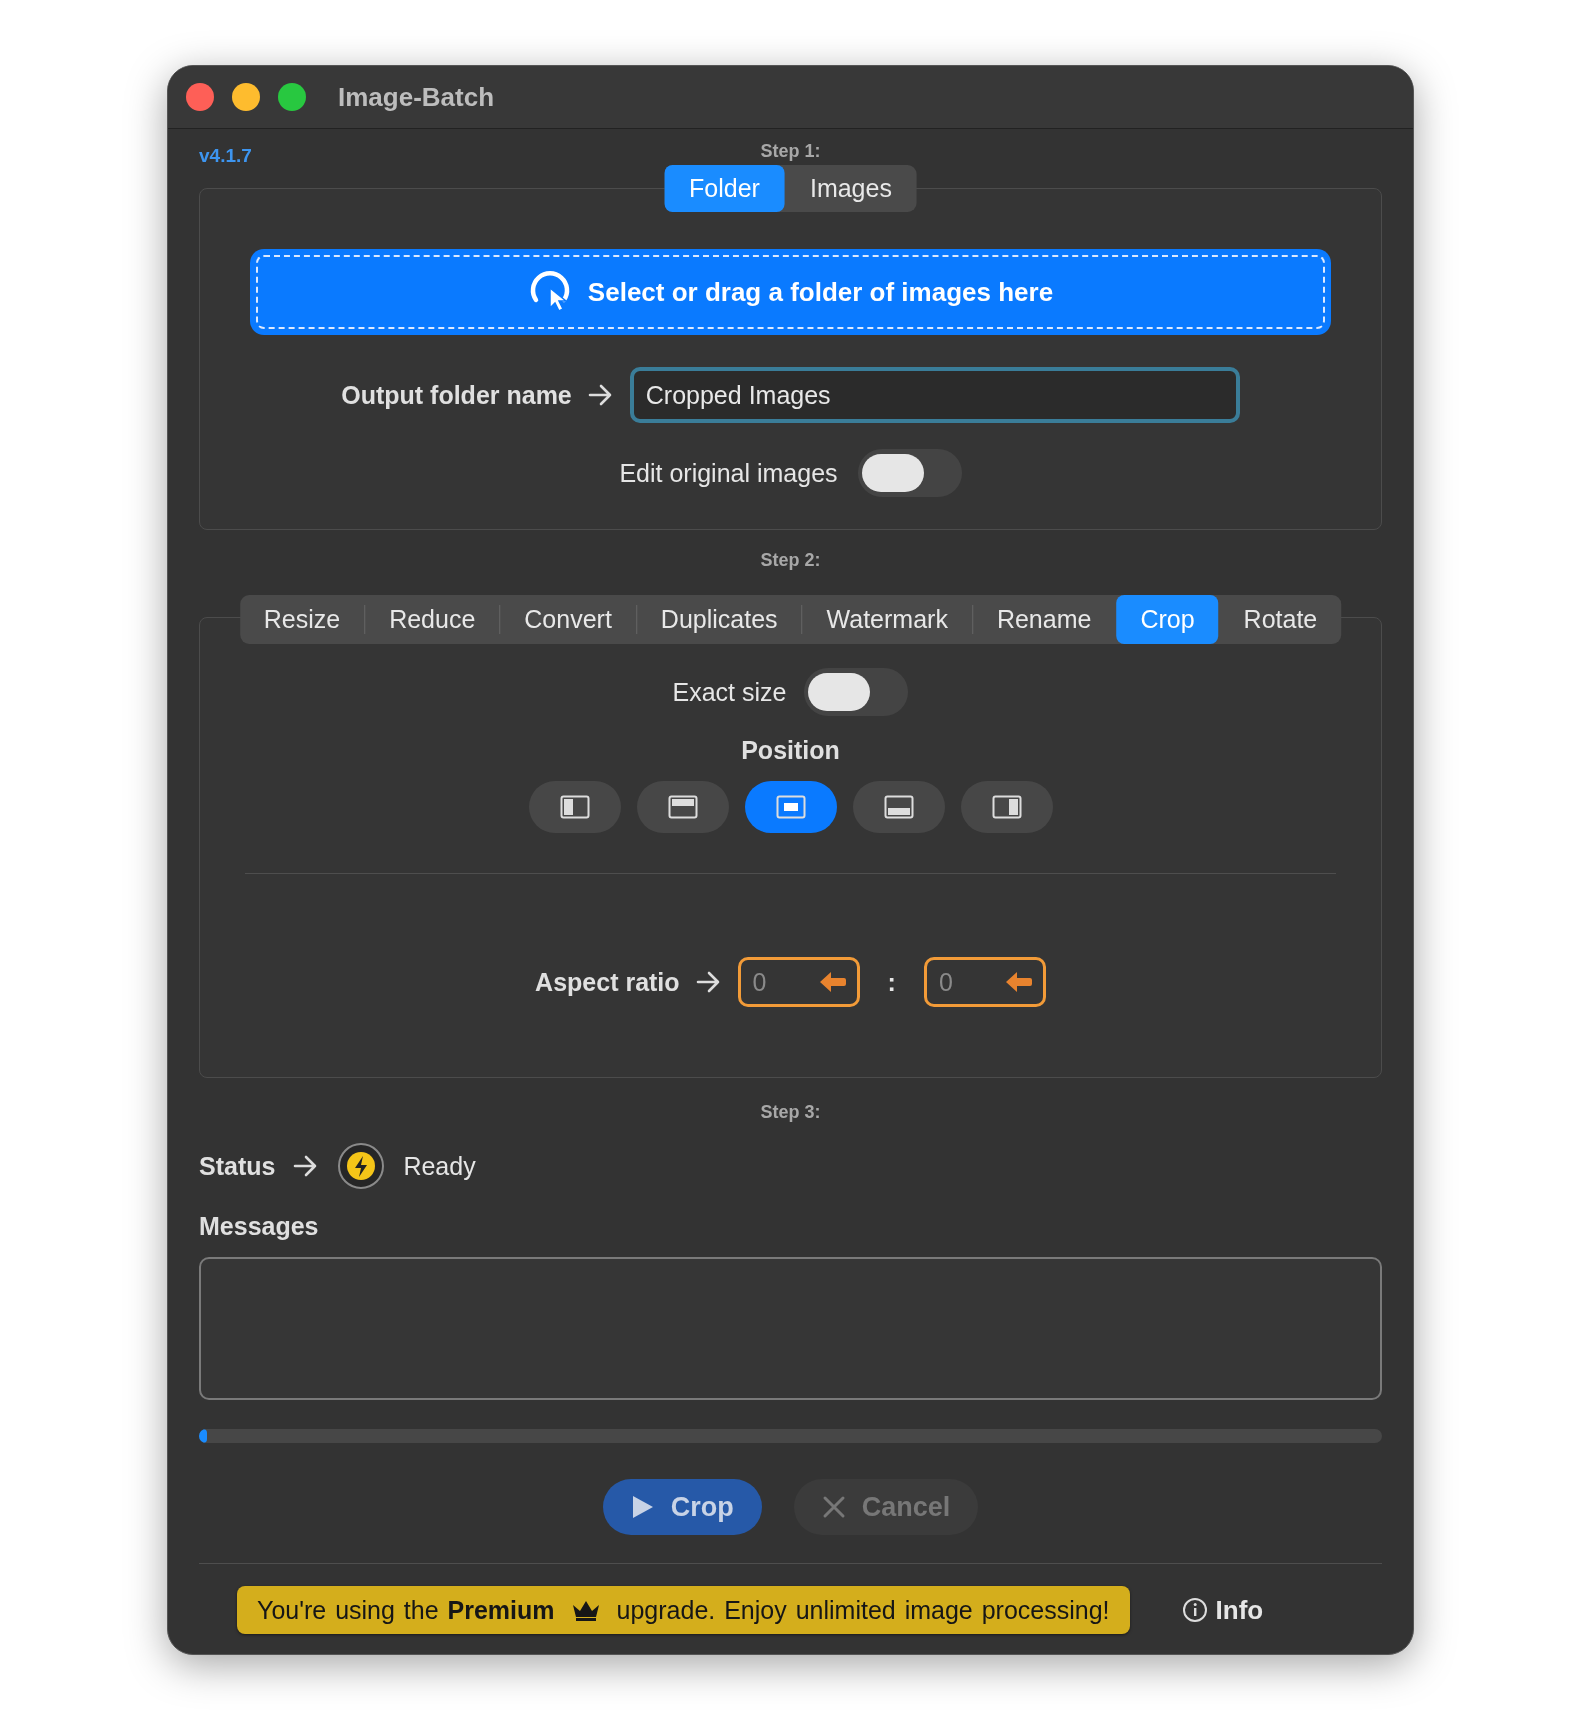 This screenshot has width=1582, height=1724. Describe the element at coordinates (200, 97) in the screenshot. I see `close-button` at that location.